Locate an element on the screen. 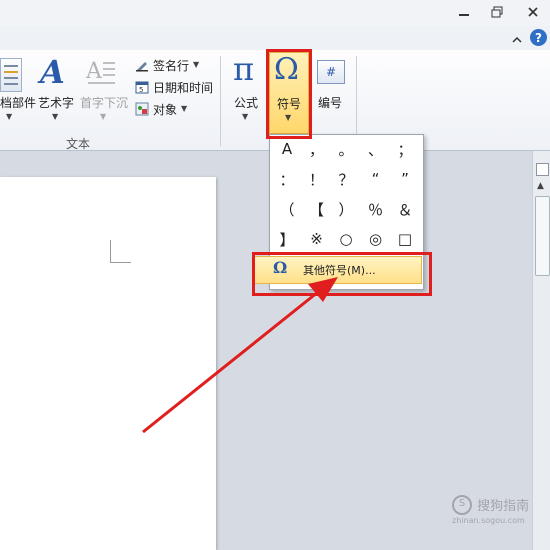 The width and height of the screenshot is (550, 550). wordart-label: 艺术字 is located at coordinates (56, 102).